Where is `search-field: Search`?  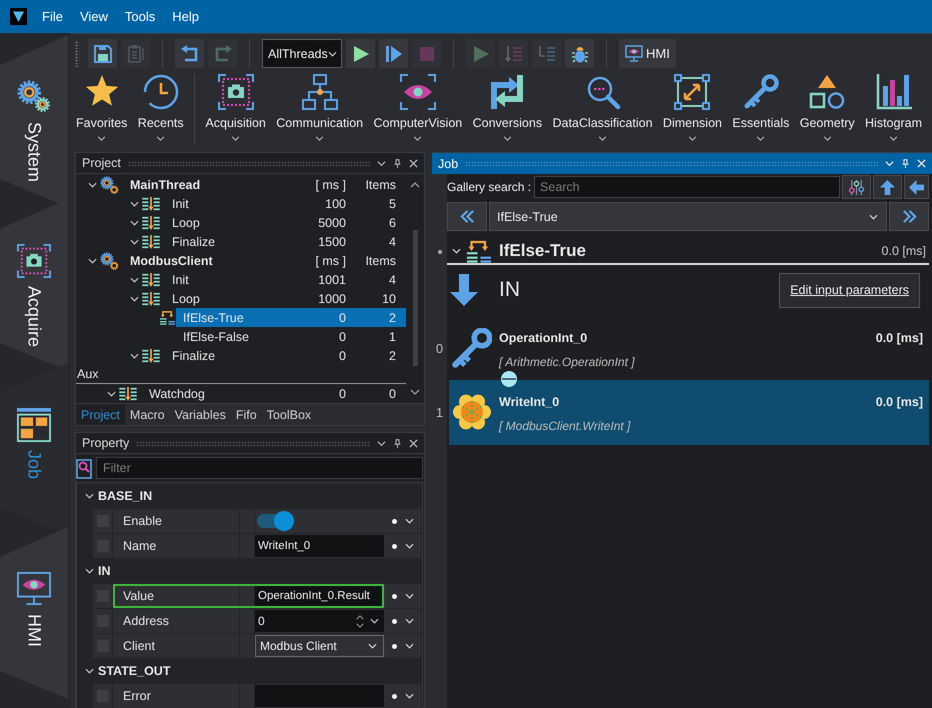
search-field: Search is located at coordinates (687, 187).